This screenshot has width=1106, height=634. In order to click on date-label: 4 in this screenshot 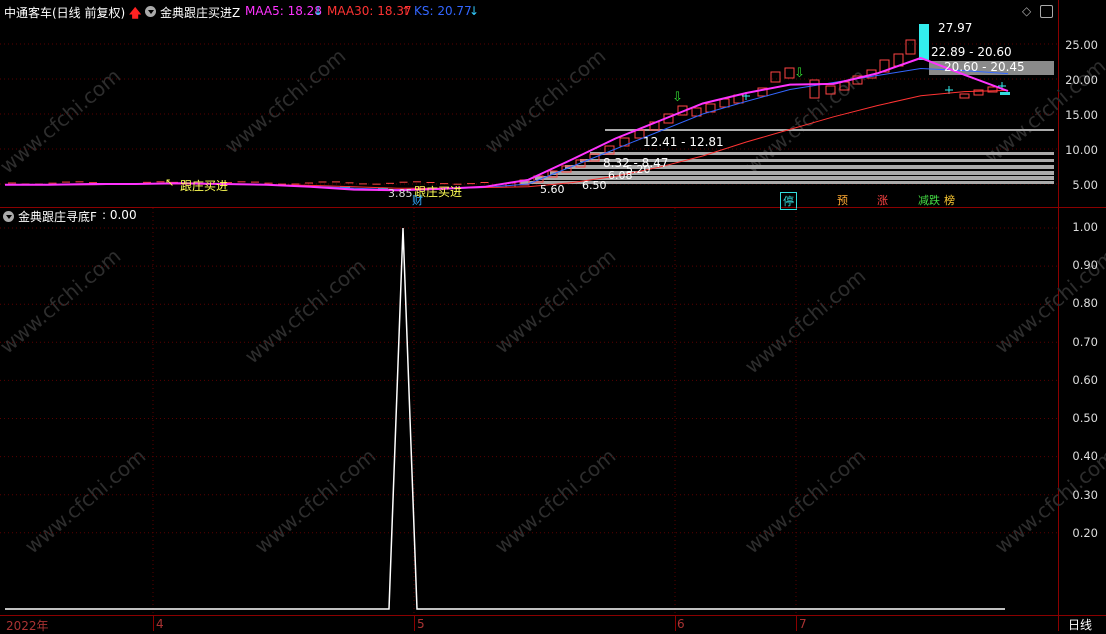, I will do `click(160, 624)`.